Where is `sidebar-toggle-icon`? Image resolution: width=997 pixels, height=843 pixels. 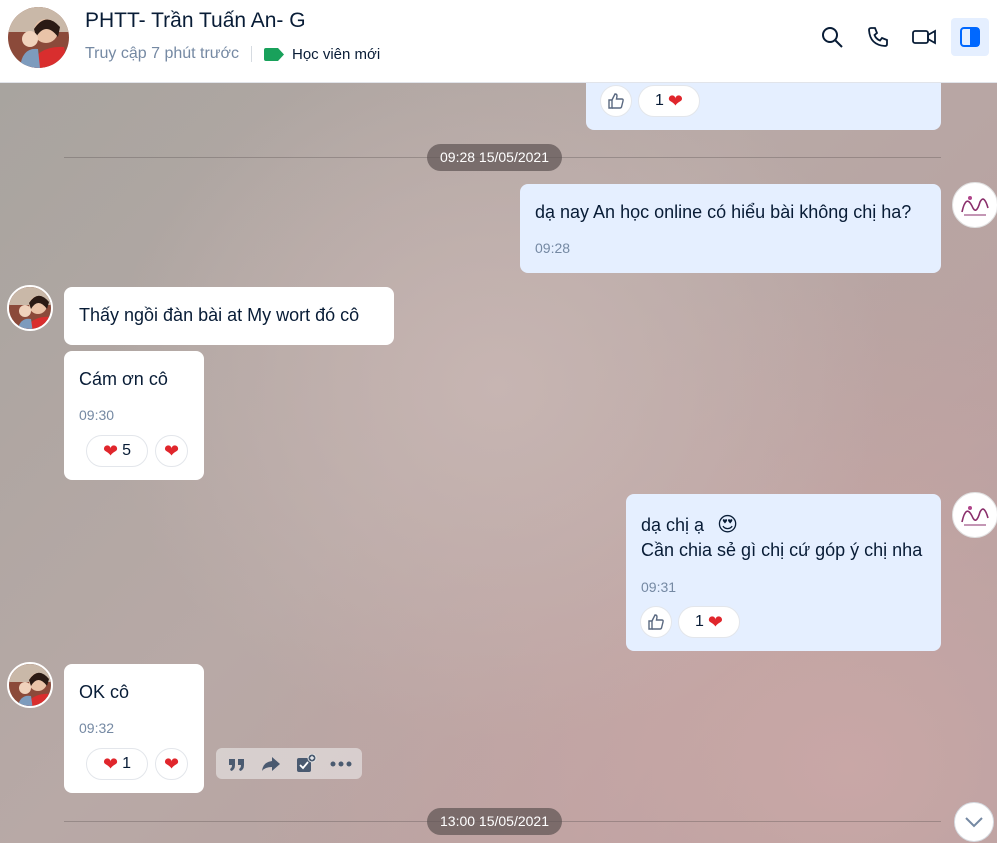
sidebar-toggle-icon is located at coordinates (970, 37).